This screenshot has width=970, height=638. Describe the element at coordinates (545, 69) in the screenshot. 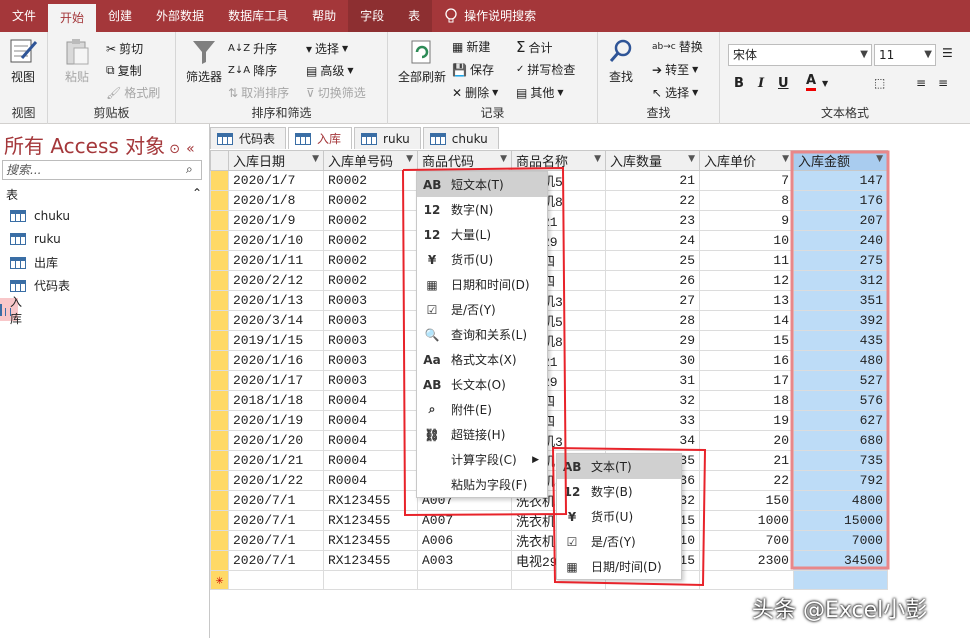

I see `spelling-button: ✓ 拼写检查` at that location.